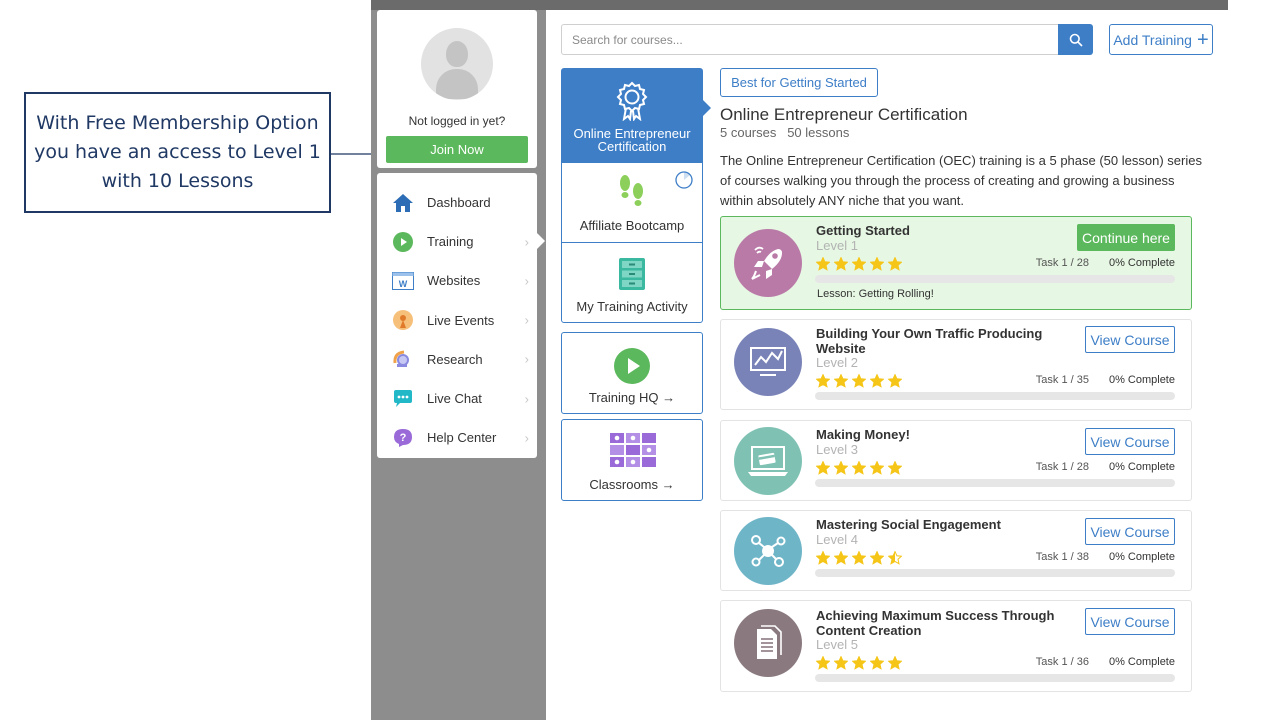 Image resolution: width=1280 pixels, height=720 pixels. What do you see at coordinates (632, 140) in the screenshot?
I see `category-label: Online Entrepreneur Certification` at bounding box center [632, 140].